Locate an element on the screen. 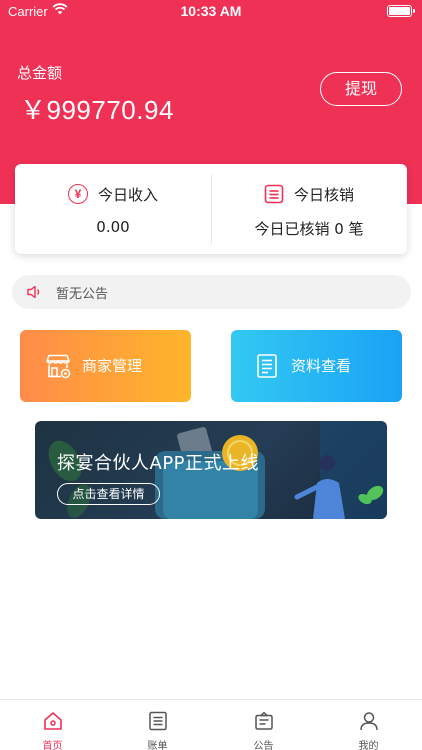 This screenshot has width=422, height=750. notice-bar: 暂无公告 is located at coordinates (211, 292).